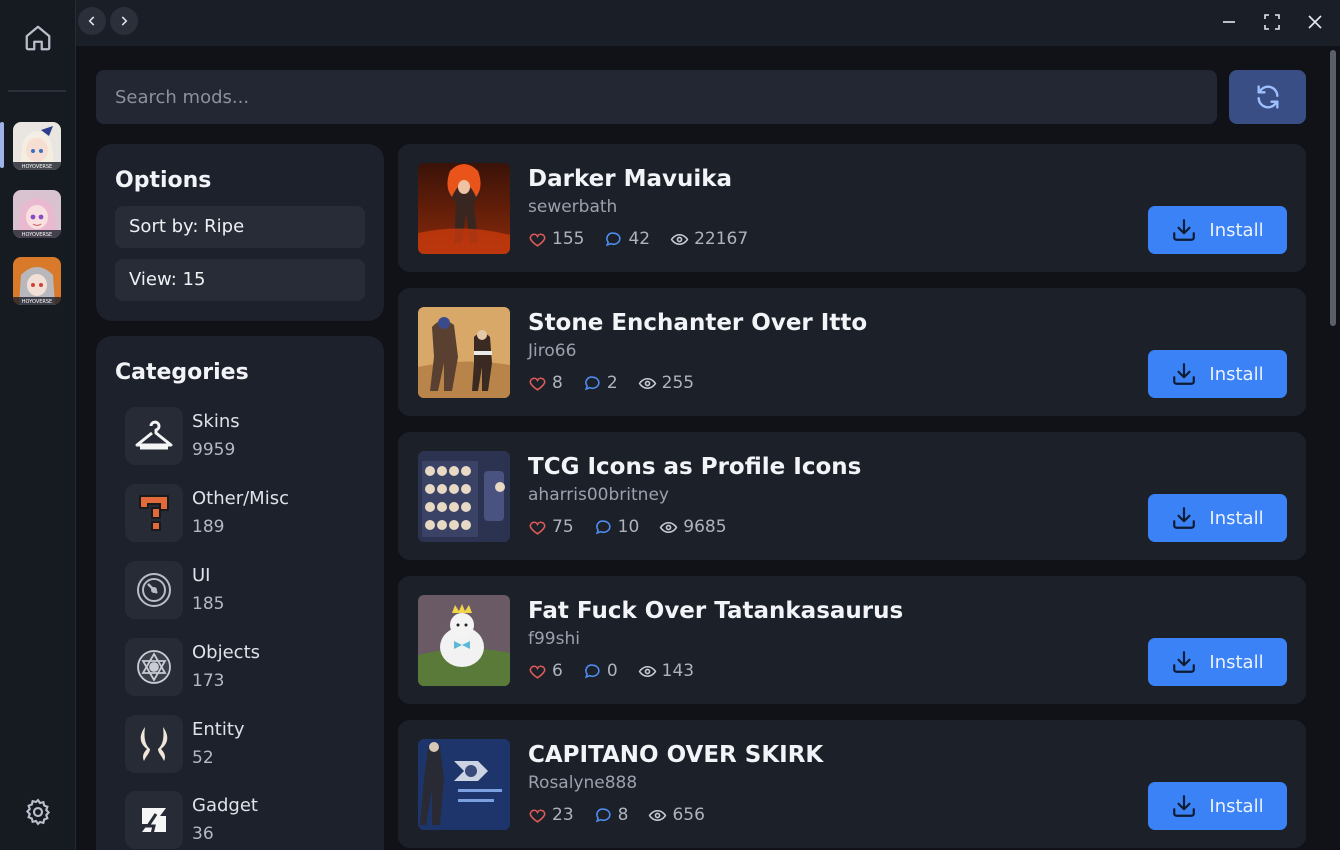 The height and width of the screenshot is (850, 1340). I want to click on mod-author: f99shi, so click(554, 639).